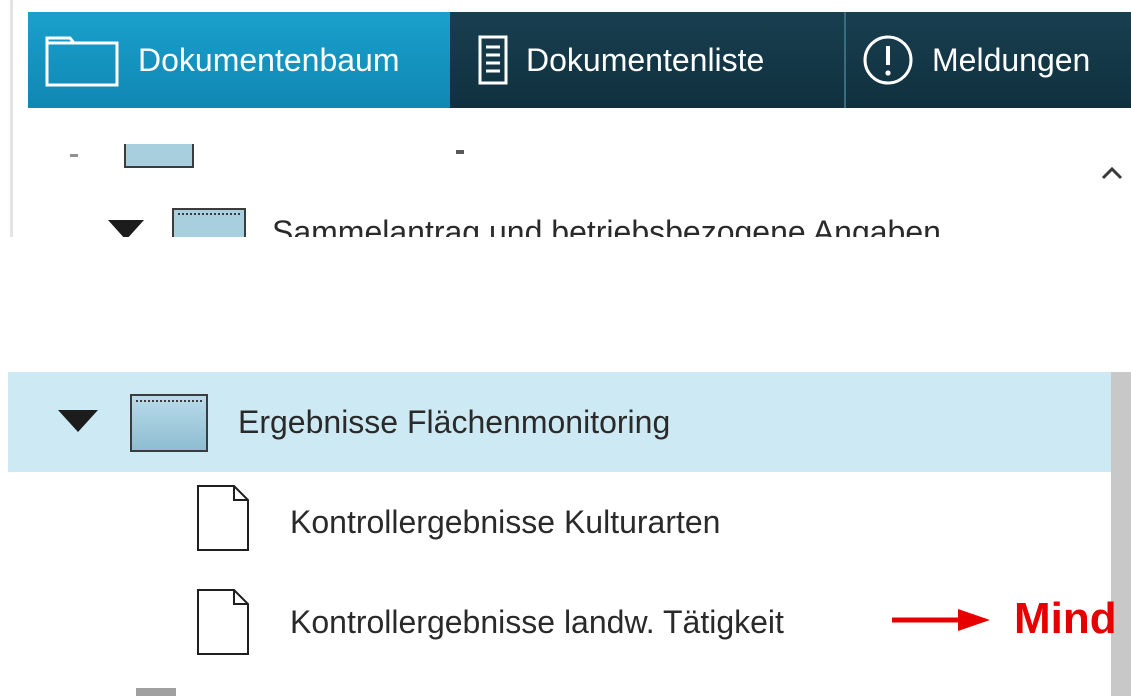  I want to click on tree-row-document: Kontrollergebnisse Kulturarten, so click(559, 526).